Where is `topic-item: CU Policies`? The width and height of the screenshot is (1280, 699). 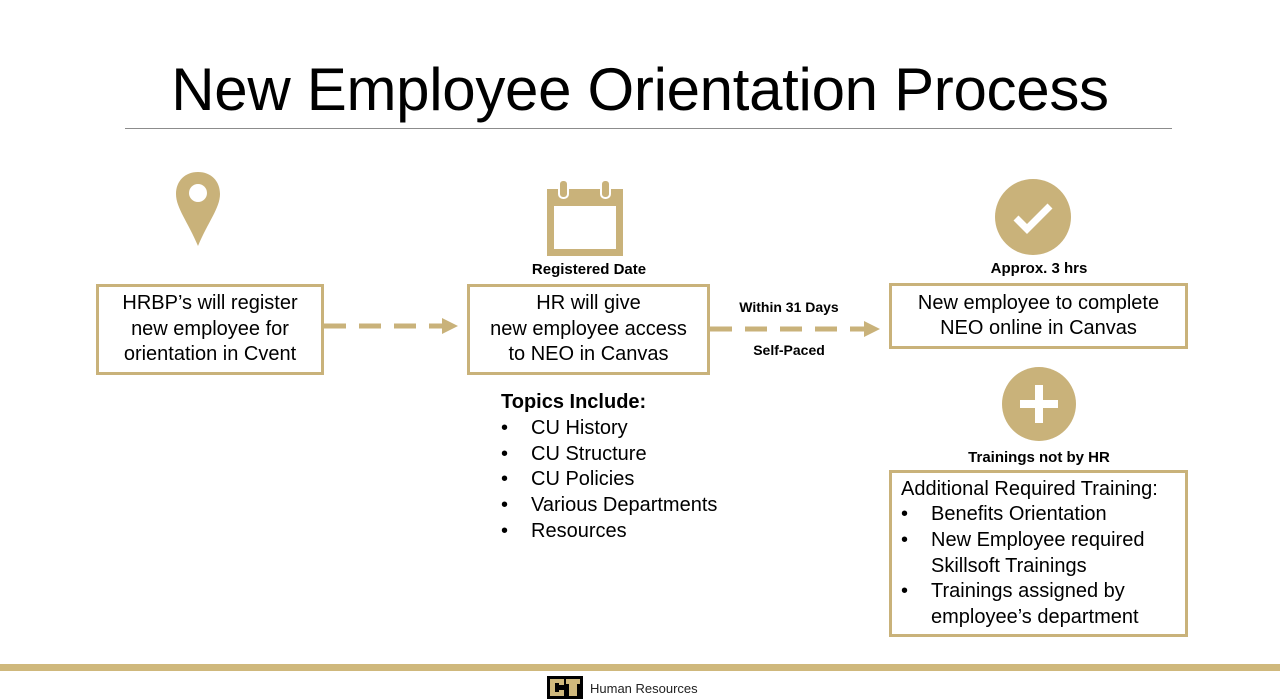
topic-item: CU Policies is located at coordinates (609, 480).